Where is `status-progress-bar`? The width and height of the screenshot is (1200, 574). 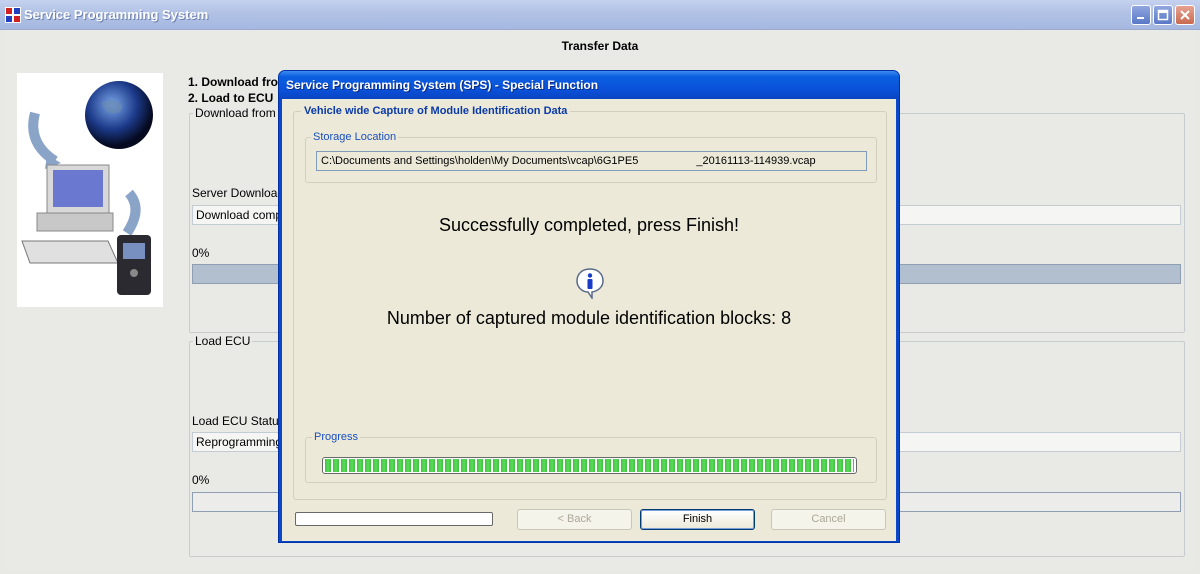 status-progress-bar is located at coordinates (394, 519).